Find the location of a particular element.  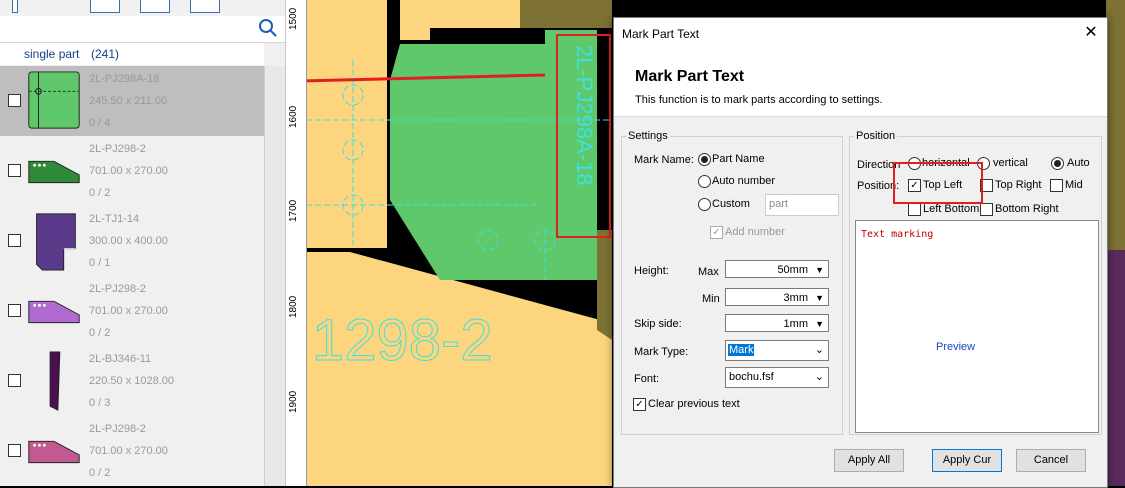

part-list-item: 2L-TJ1-14 300.00 x 400.00 0 / 1 is located at coordinates (132, 241).